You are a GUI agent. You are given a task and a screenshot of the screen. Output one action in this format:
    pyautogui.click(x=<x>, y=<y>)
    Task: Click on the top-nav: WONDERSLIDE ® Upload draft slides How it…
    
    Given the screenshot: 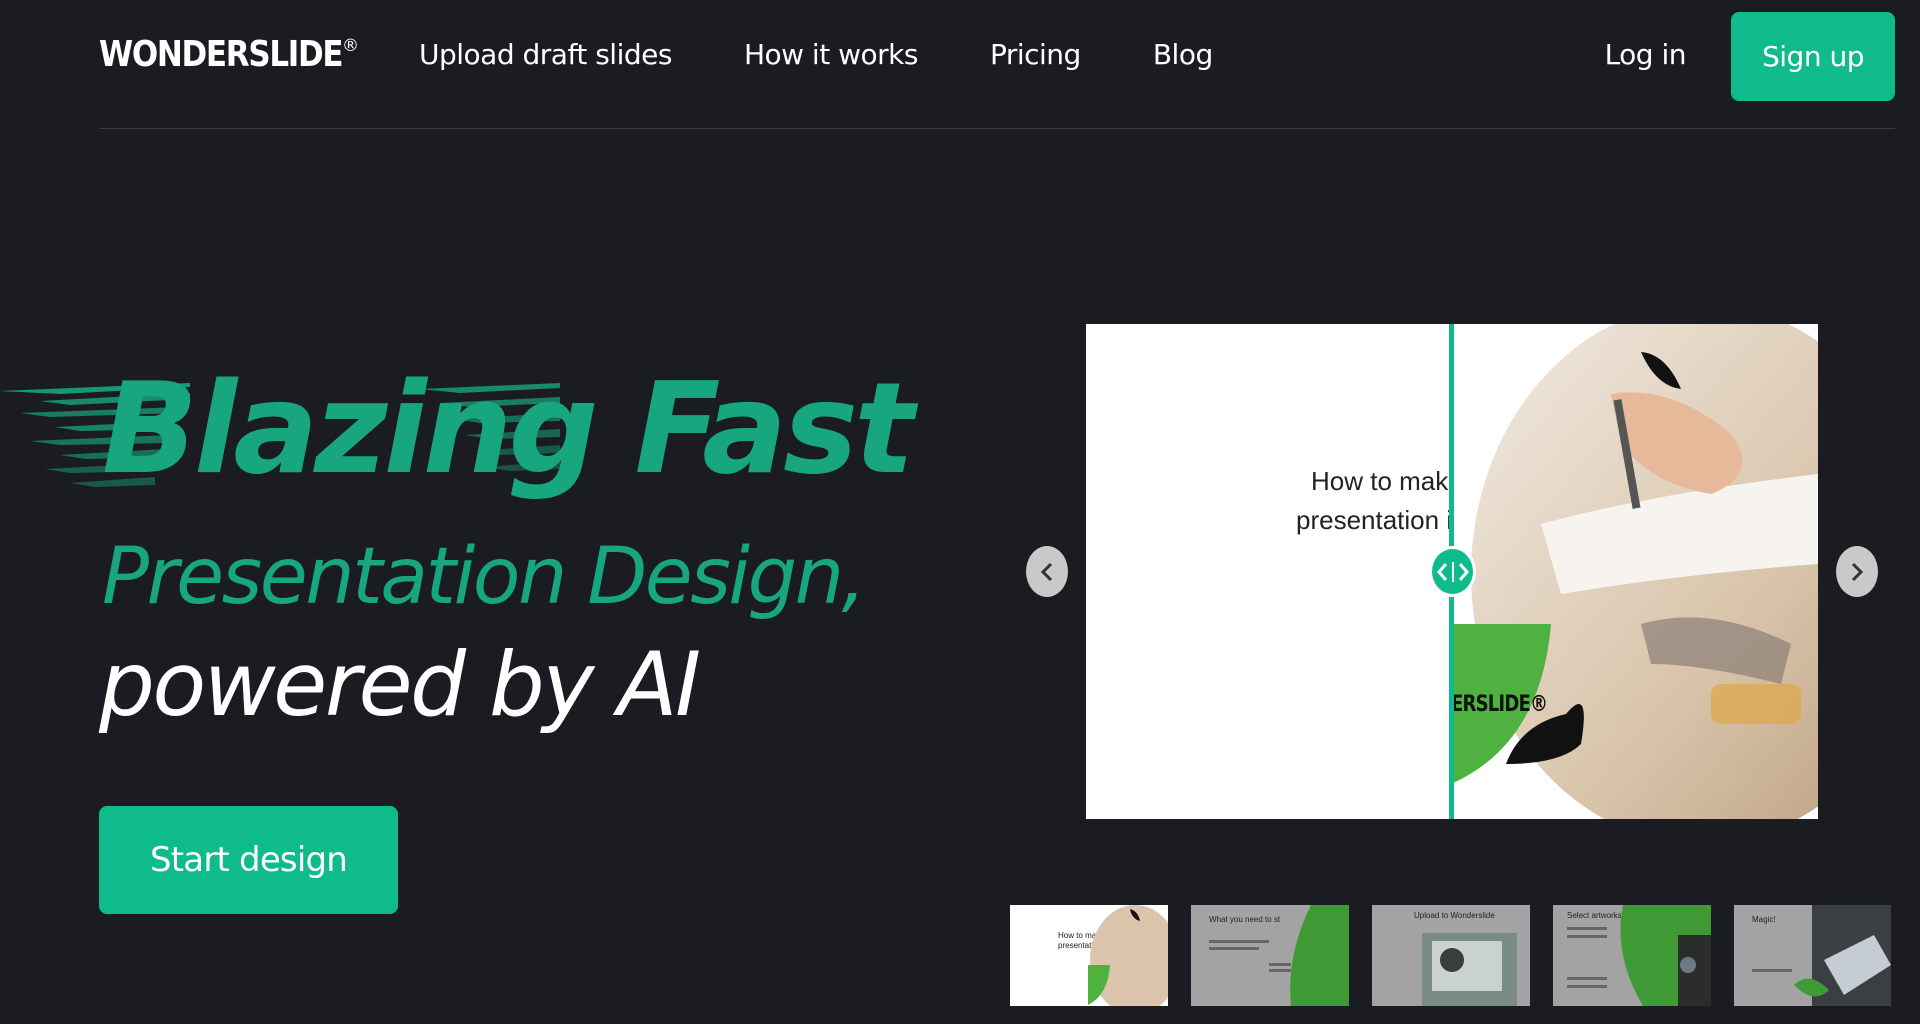 What is the action you would take?
    pyautogui.click(x=997, y=64)
    